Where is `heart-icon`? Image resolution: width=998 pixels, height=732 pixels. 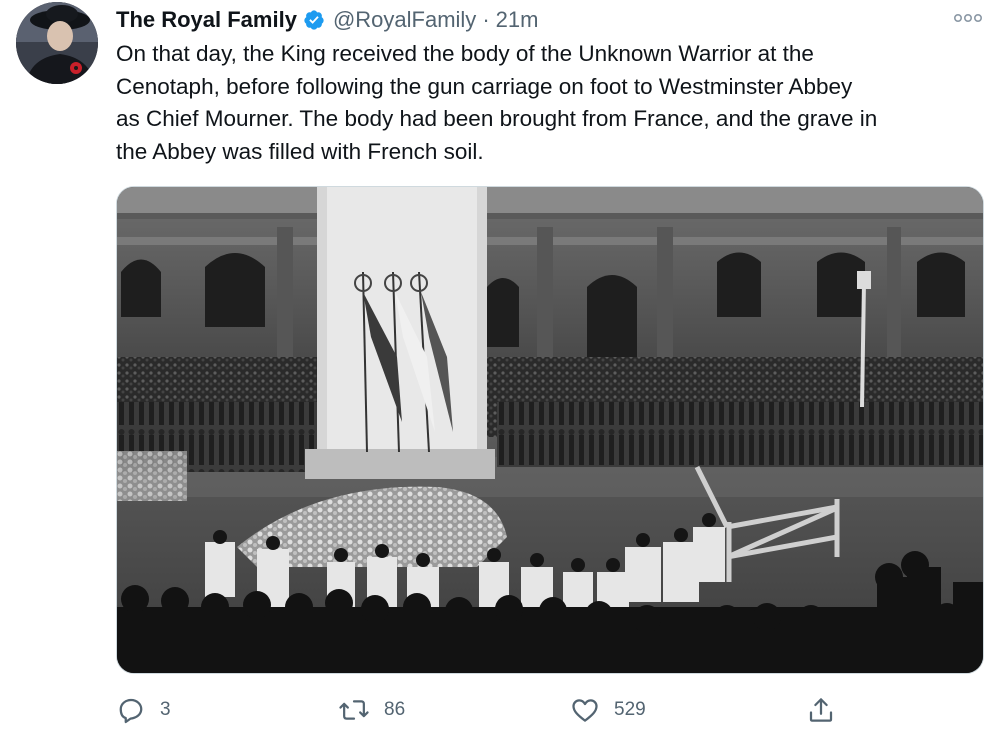 heart-icon is located at coordinates (585, 710).